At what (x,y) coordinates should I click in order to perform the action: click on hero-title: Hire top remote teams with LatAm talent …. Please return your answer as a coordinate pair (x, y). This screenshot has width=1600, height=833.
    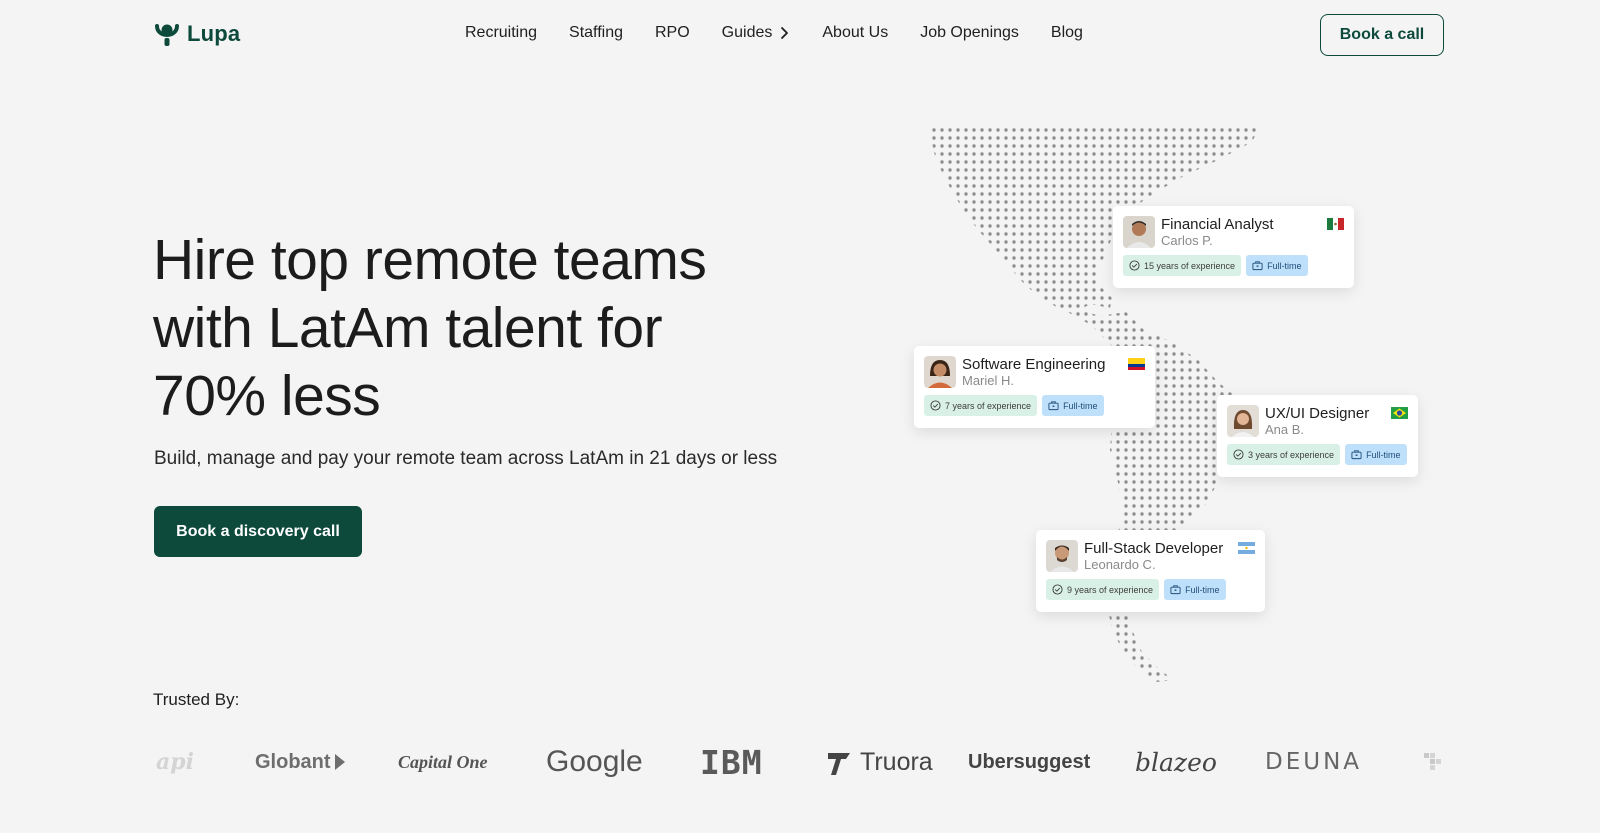
    Looking at the image, I should click on (473, 328).